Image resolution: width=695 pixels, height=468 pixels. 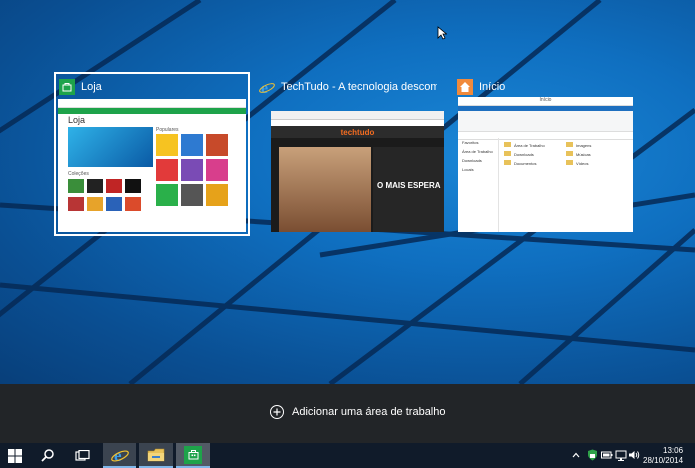 I want to click on store-collections-label: Coleções, so click(x=78, y=174).